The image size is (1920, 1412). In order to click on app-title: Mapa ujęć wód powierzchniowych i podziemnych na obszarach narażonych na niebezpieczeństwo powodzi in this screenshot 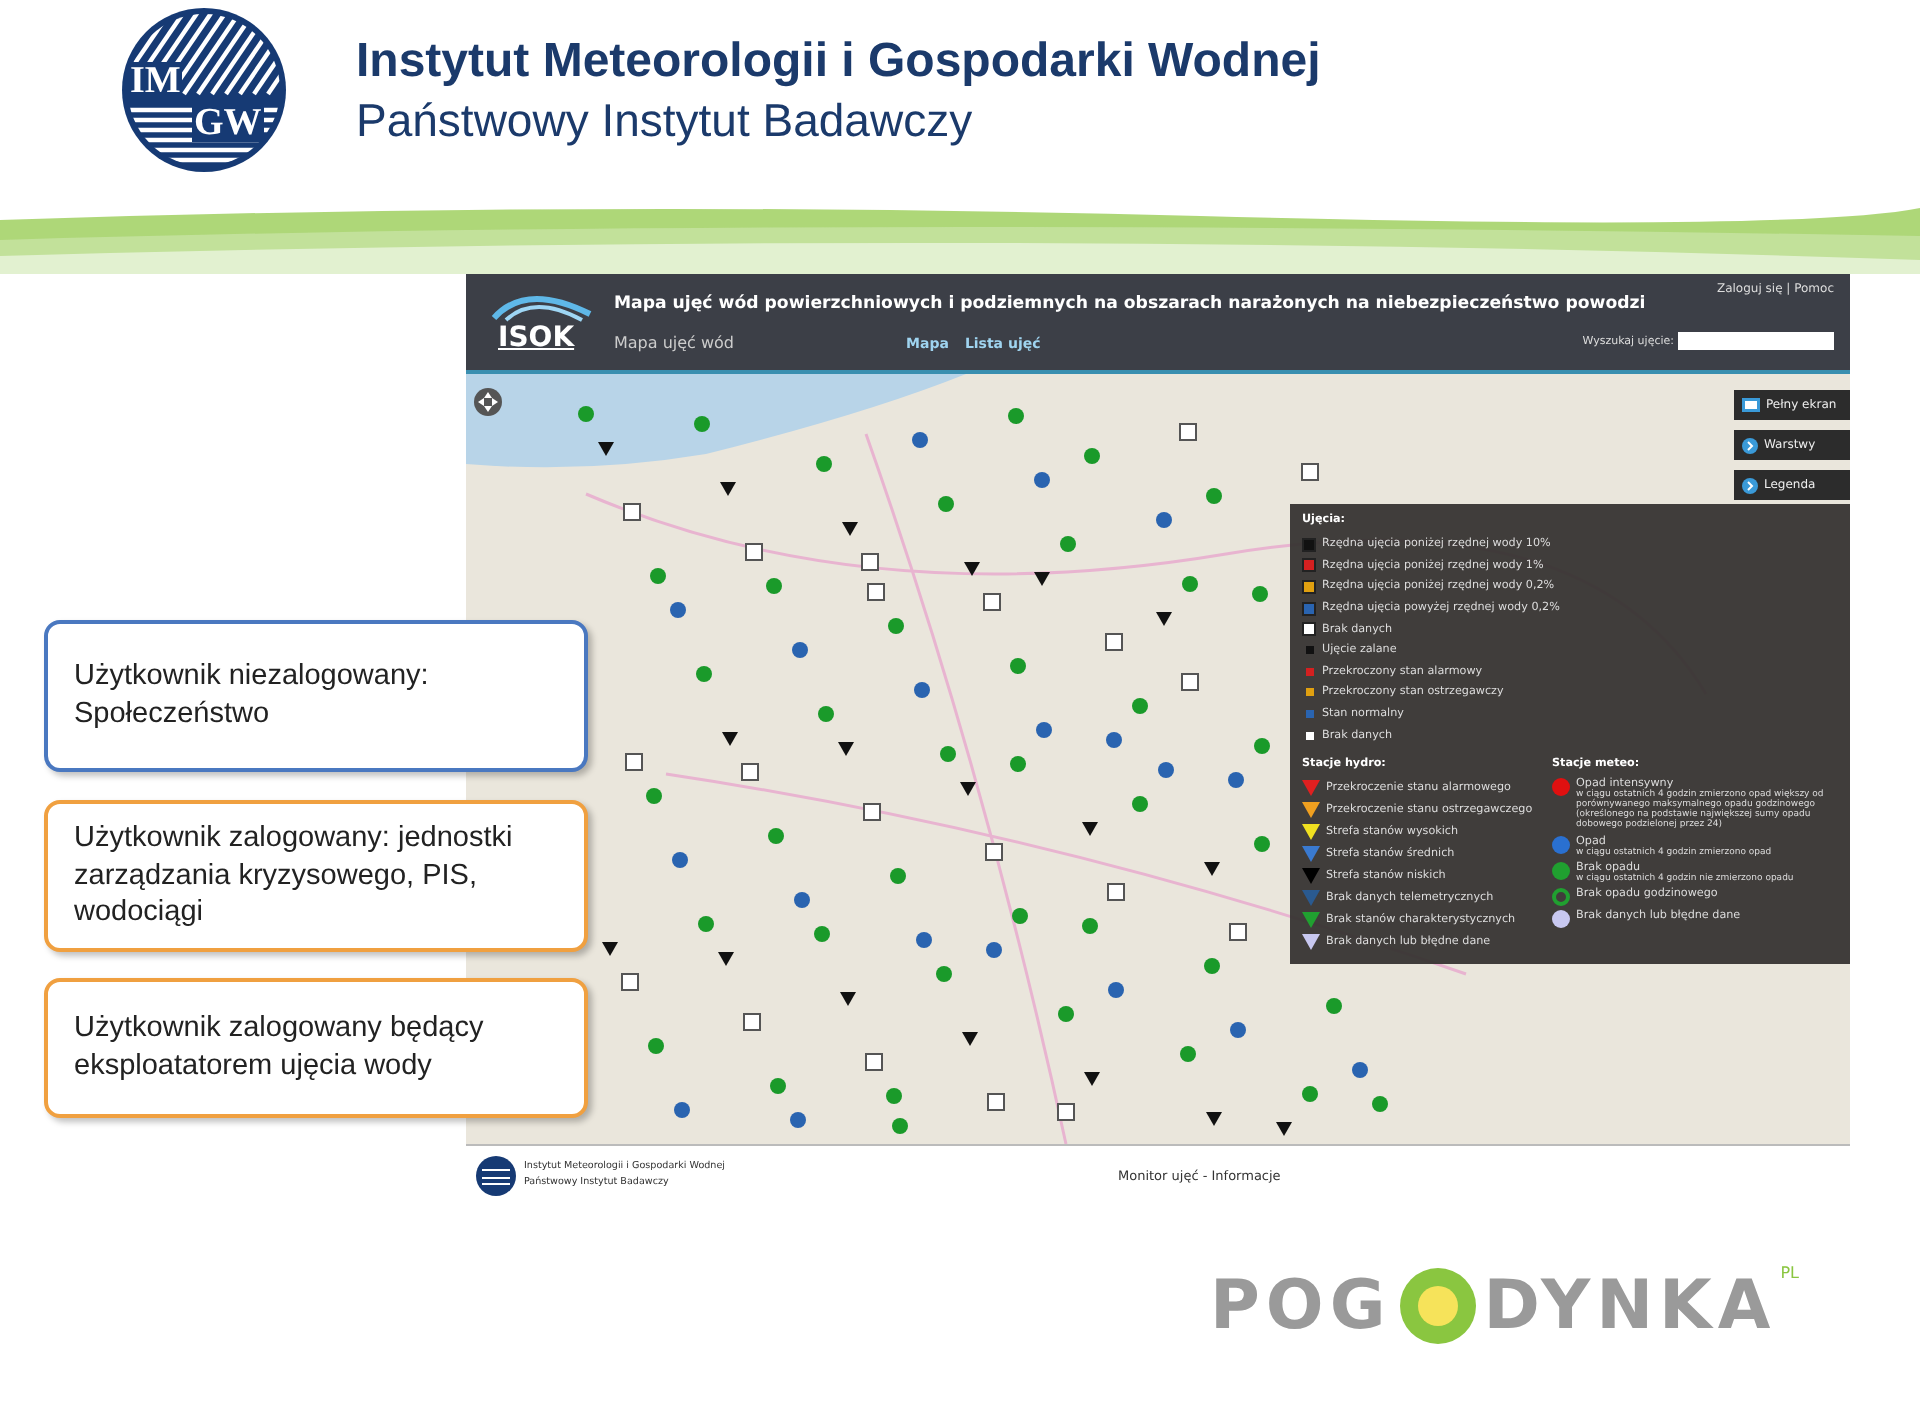, I will do `click(1130, 304)`.